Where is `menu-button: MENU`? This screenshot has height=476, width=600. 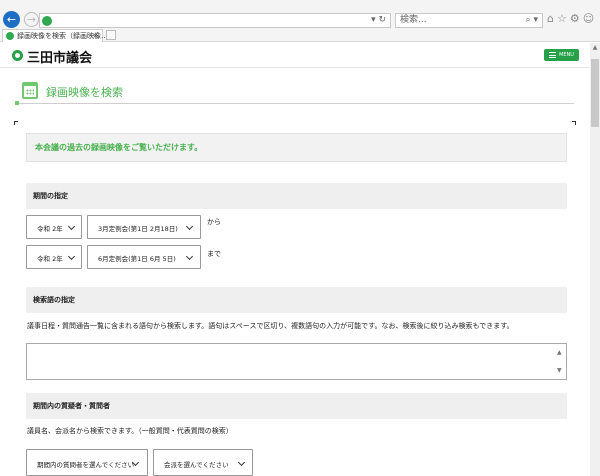 menu-button: MENU is located at coordinates (561, 55).